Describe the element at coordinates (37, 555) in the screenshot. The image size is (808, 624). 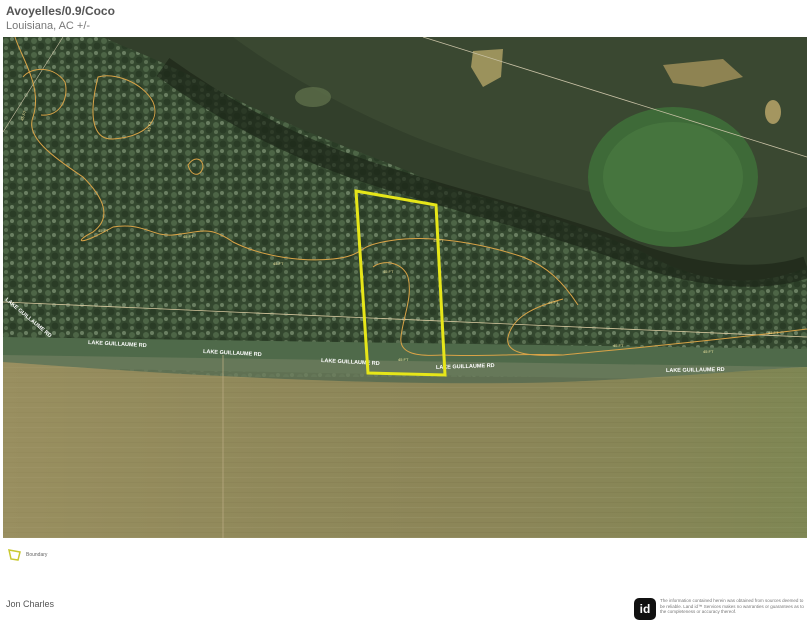
I see `legend-label: Boundary` at that location.